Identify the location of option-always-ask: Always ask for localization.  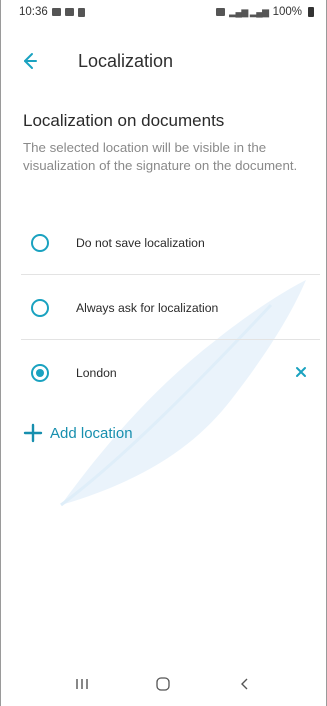
(163, 307).